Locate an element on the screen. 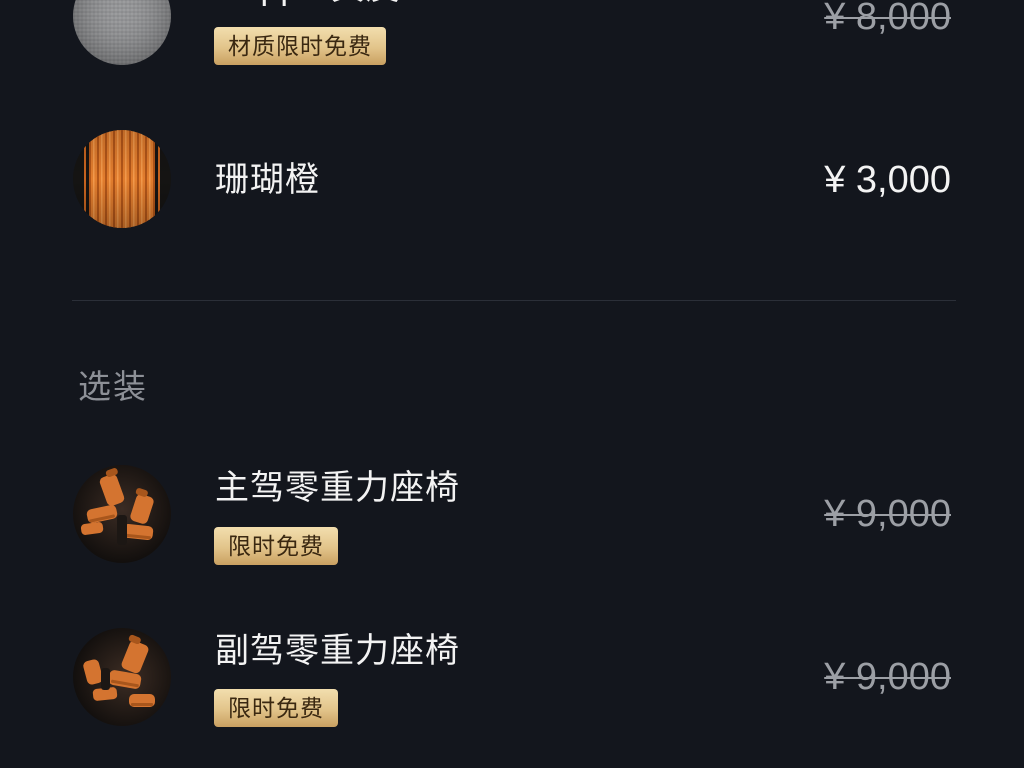  item-title: 副驾零重力座椅 is located at coordinates (337, 651).